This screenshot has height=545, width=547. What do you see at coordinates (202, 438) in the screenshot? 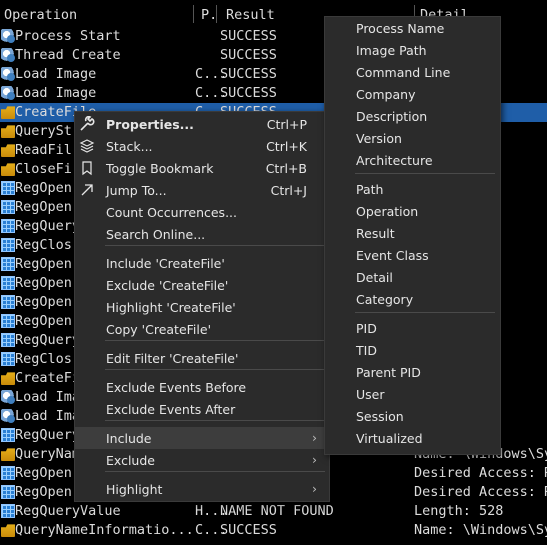
I see `menu-item-include: Include ›` at bounding box center [202, 438].